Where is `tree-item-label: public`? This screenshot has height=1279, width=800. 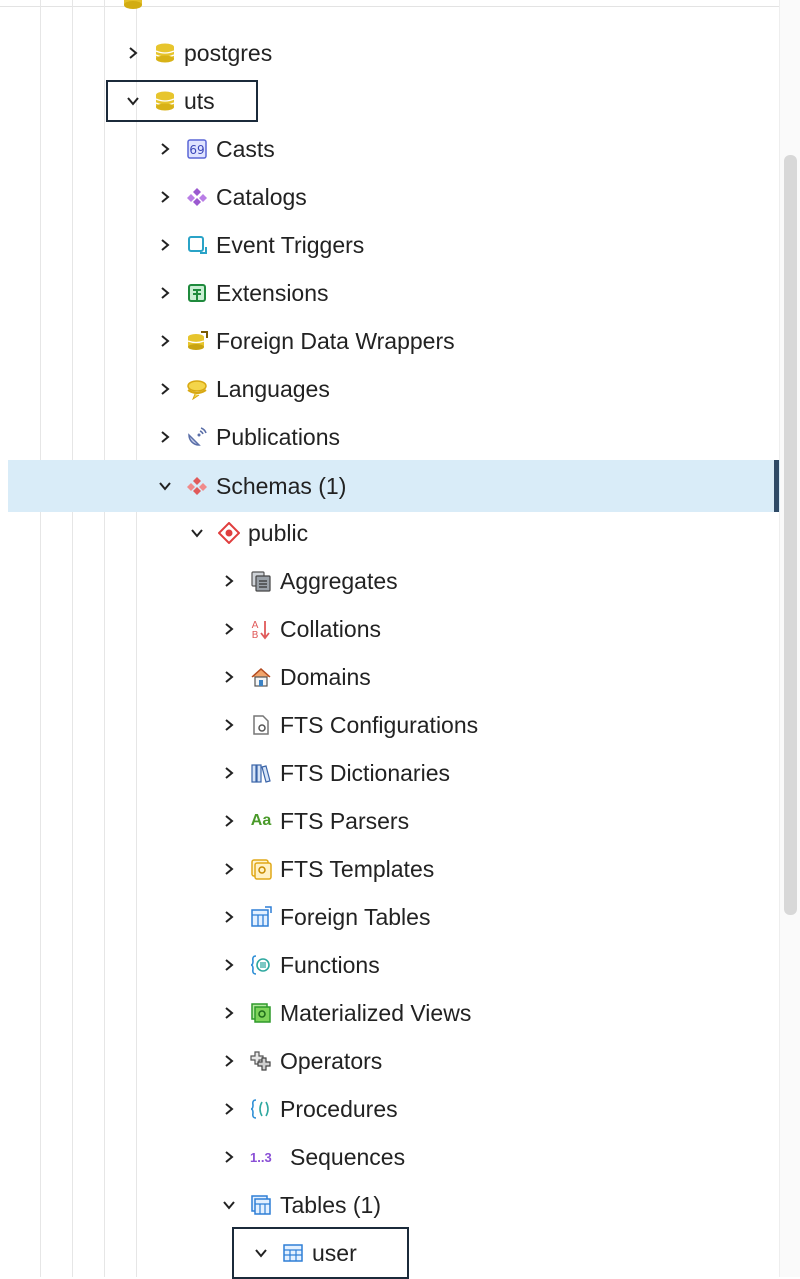
tree-item-label: public is located at coordinates (278, 532).